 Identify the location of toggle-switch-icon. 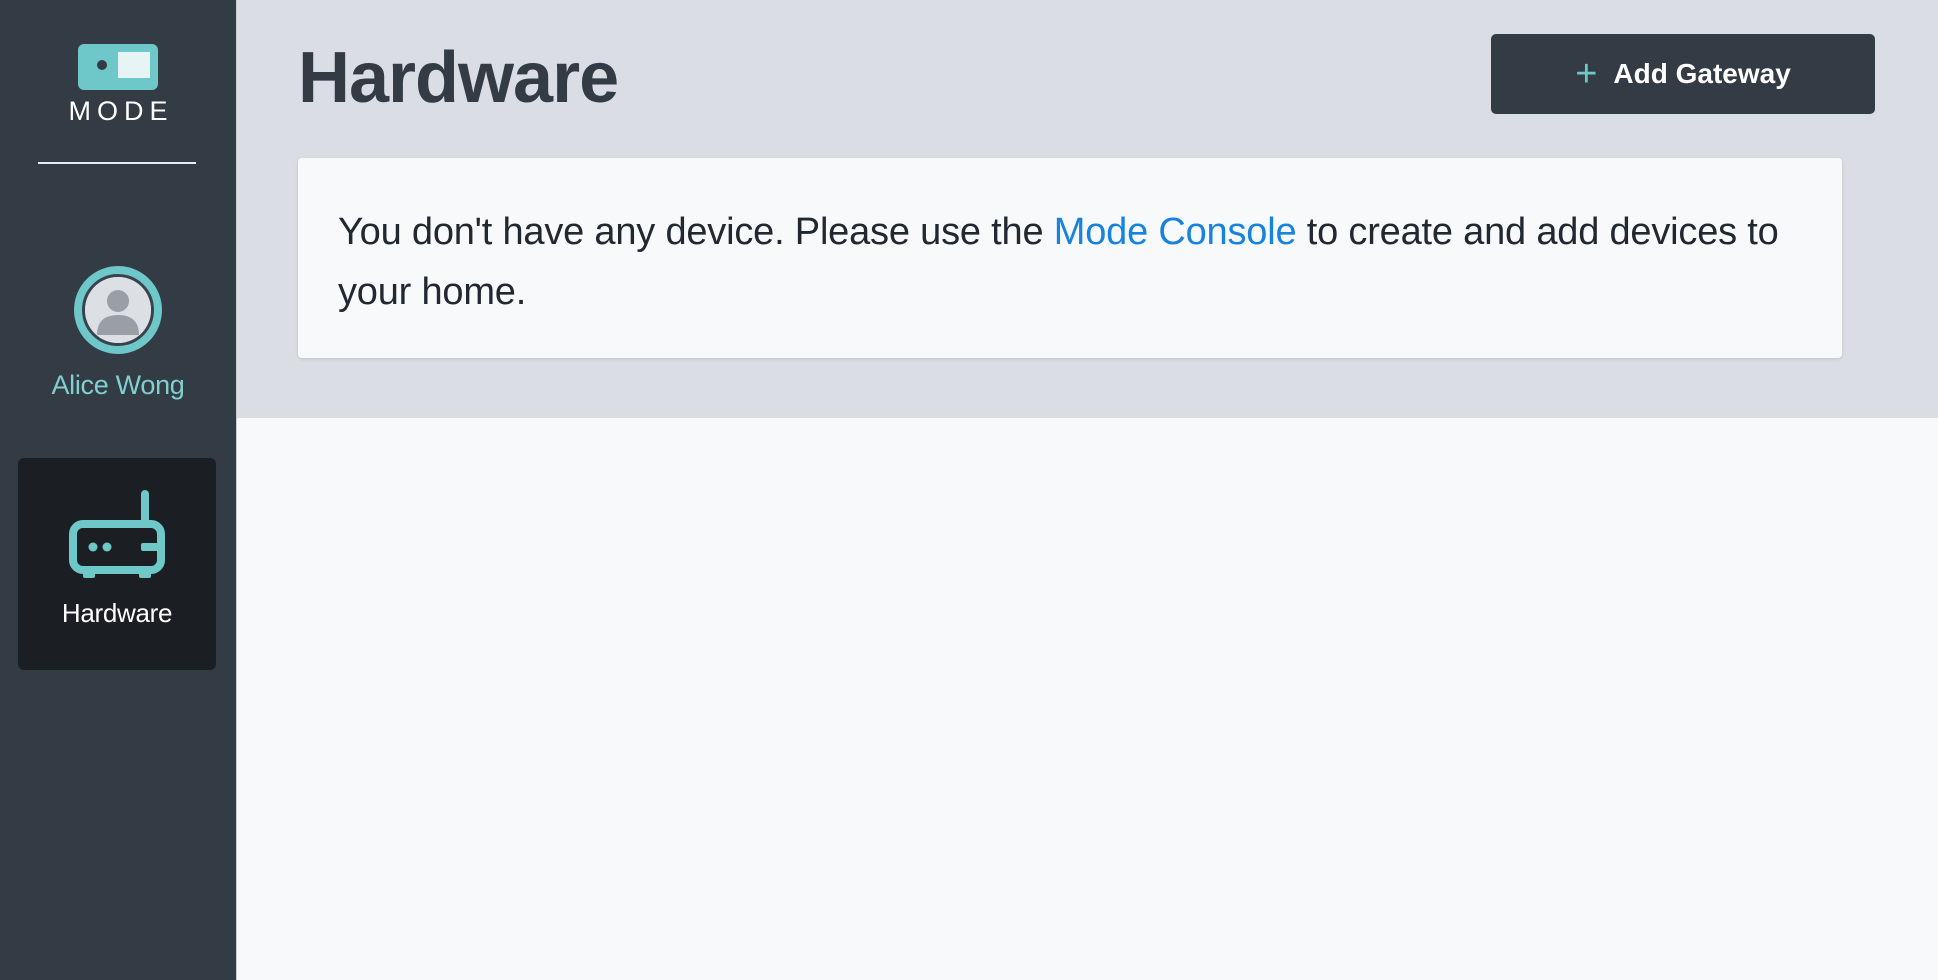
(118, 67).